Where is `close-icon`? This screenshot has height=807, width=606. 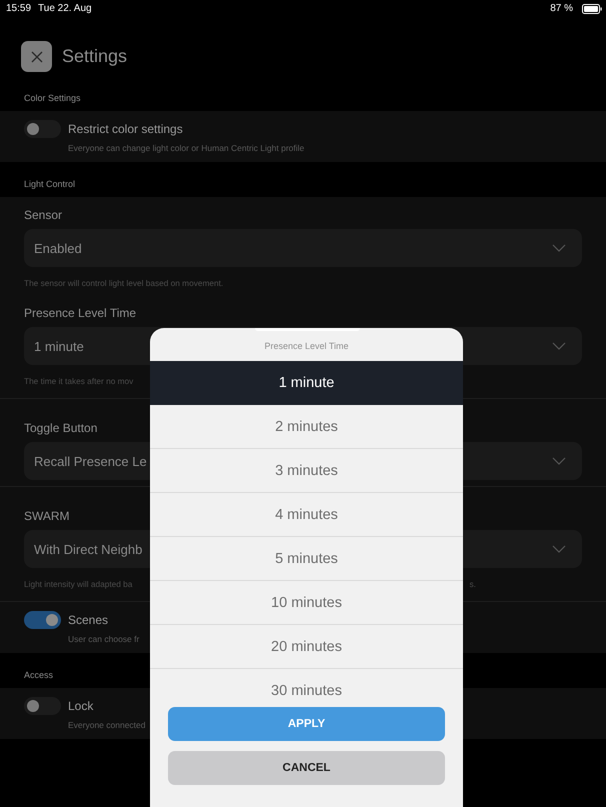 close-icon is located at coordinates (36, 56).